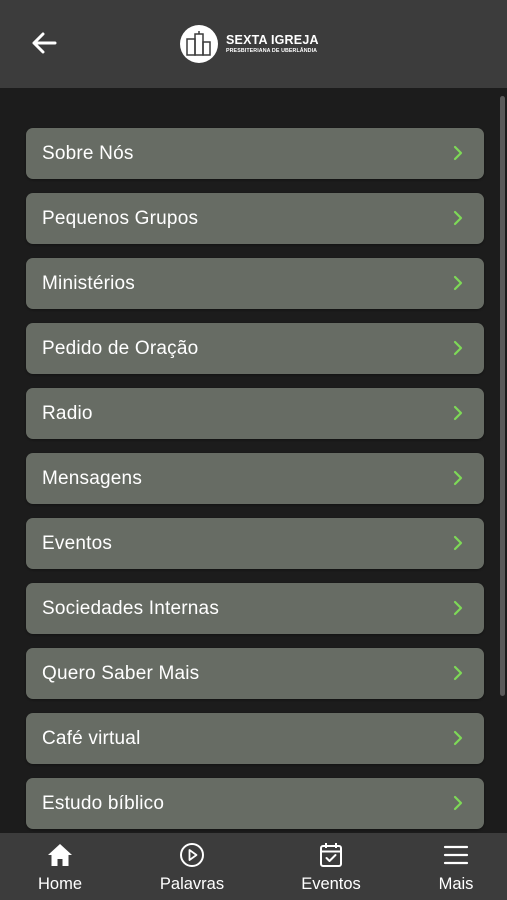  I want to click on nav-mais: Mais, so click(454, 866).